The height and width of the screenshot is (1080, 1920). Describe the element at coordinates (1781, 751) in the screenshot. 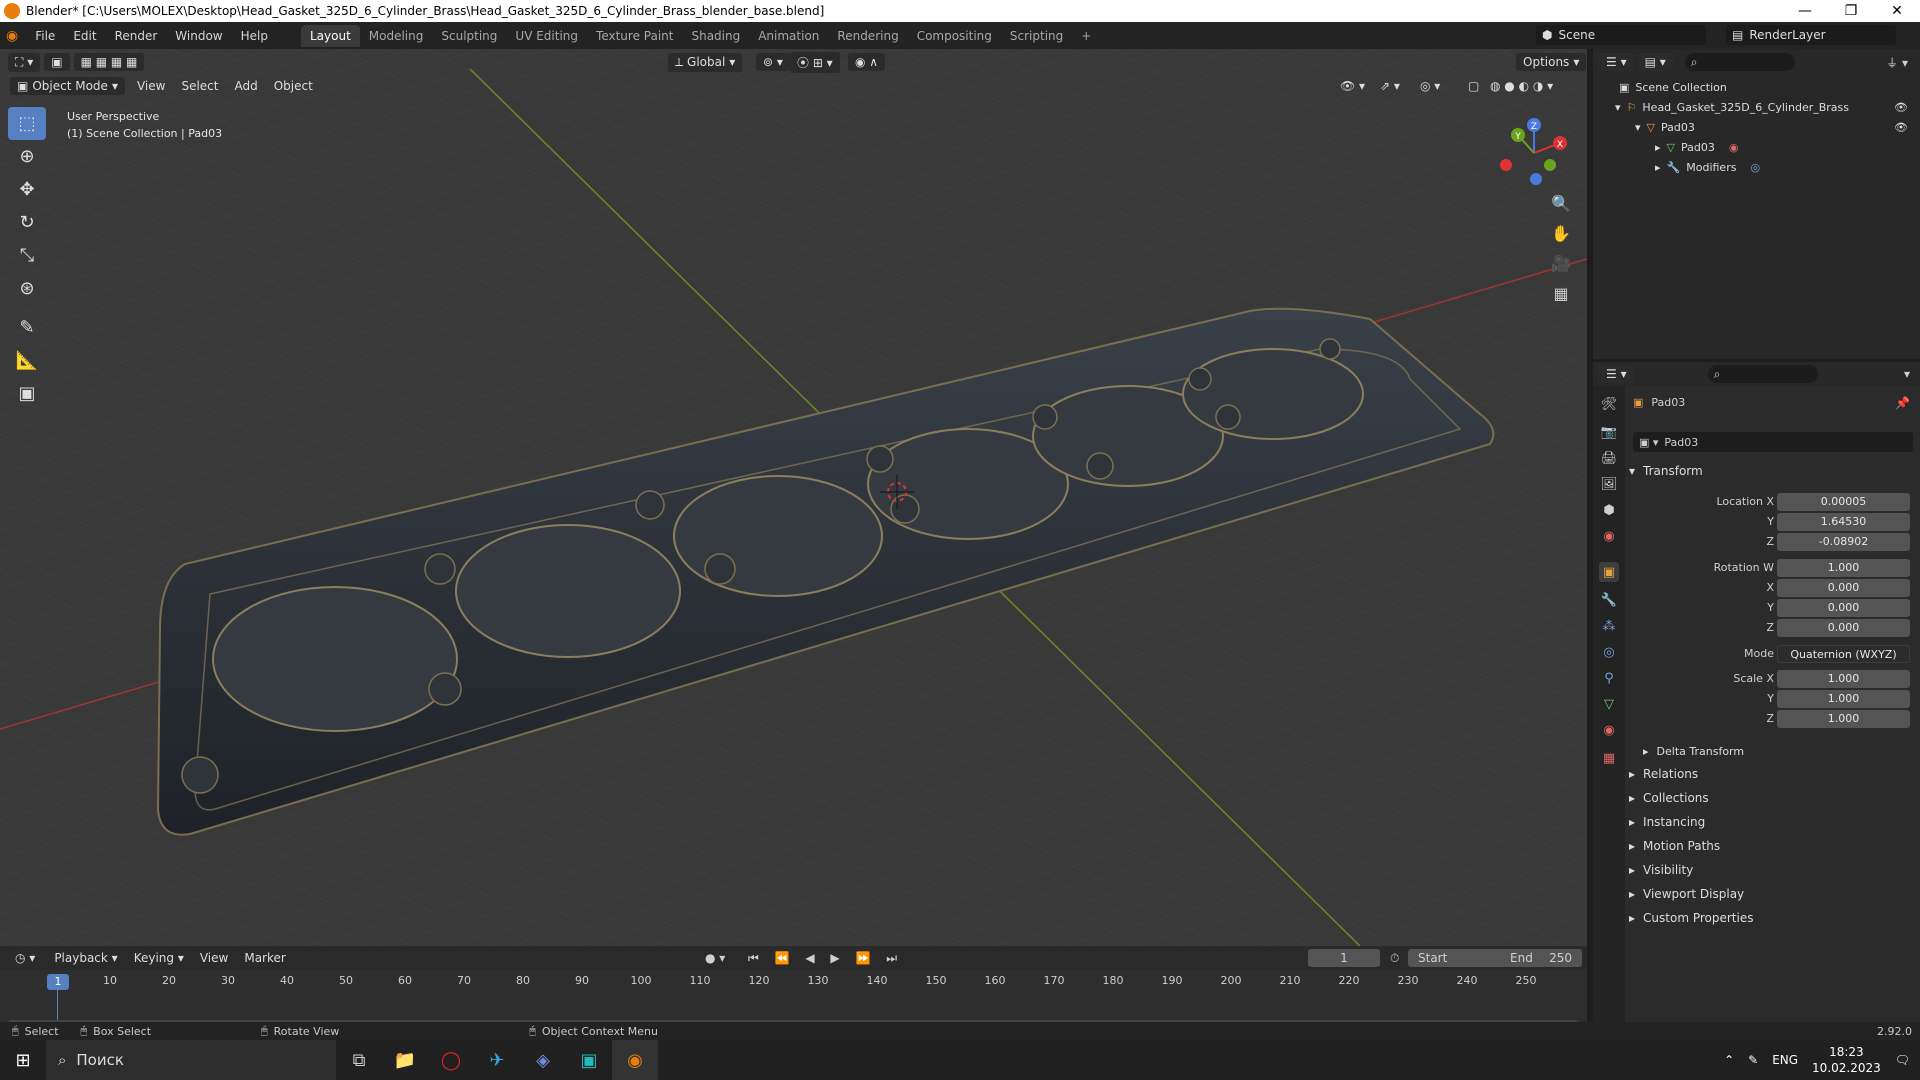

I see `delta-transform-subpanel: ▸ Delta Transform` at that location.